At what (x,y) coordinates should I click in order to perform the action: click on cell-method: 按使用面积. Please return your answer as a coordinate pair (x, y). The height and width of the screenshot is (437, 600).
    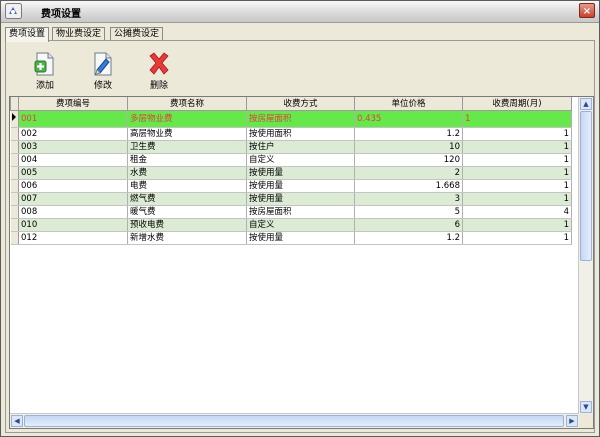
    Looking at the image, I should click on (300, 134).